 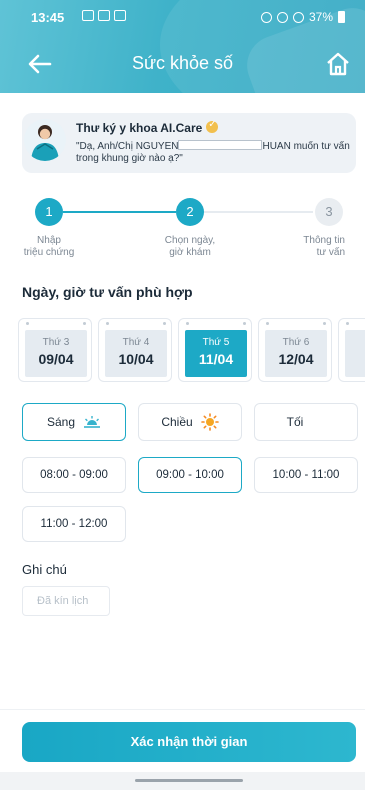 I want to click on image-notification-icon, so click(x=88, y=15).